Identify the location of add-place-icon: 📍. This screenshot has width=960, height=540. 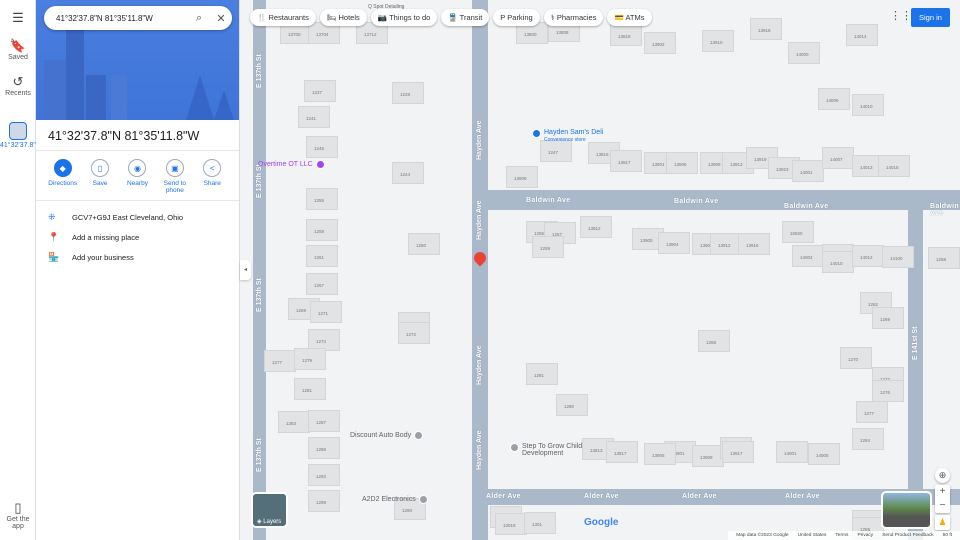
(54, 236).